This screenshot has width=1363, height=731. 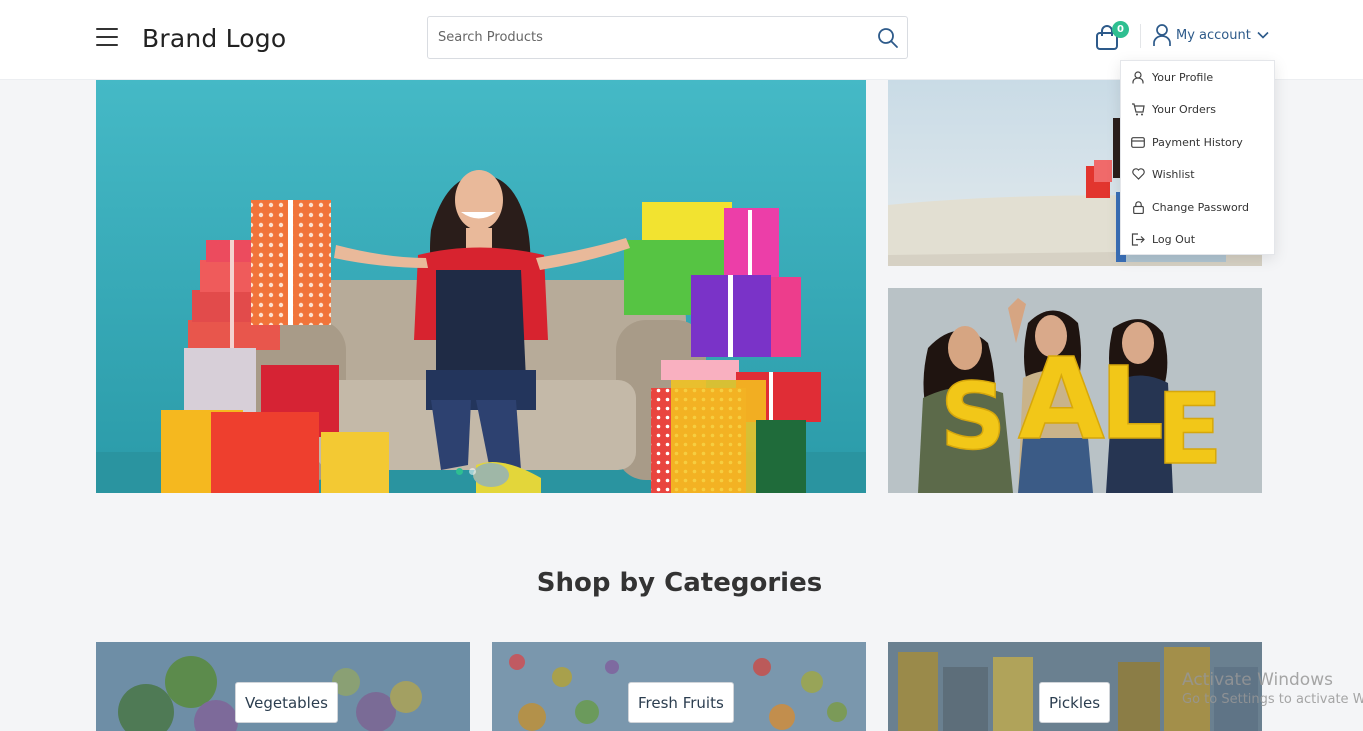 I want to click on category-label: Fresh Fruits, so click(x=681, y=702).